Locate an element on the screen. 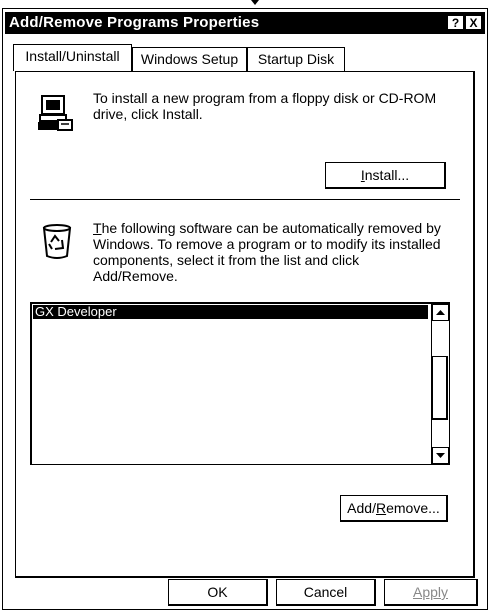  vertical-scrollbar is located at coordinates (440, 384).